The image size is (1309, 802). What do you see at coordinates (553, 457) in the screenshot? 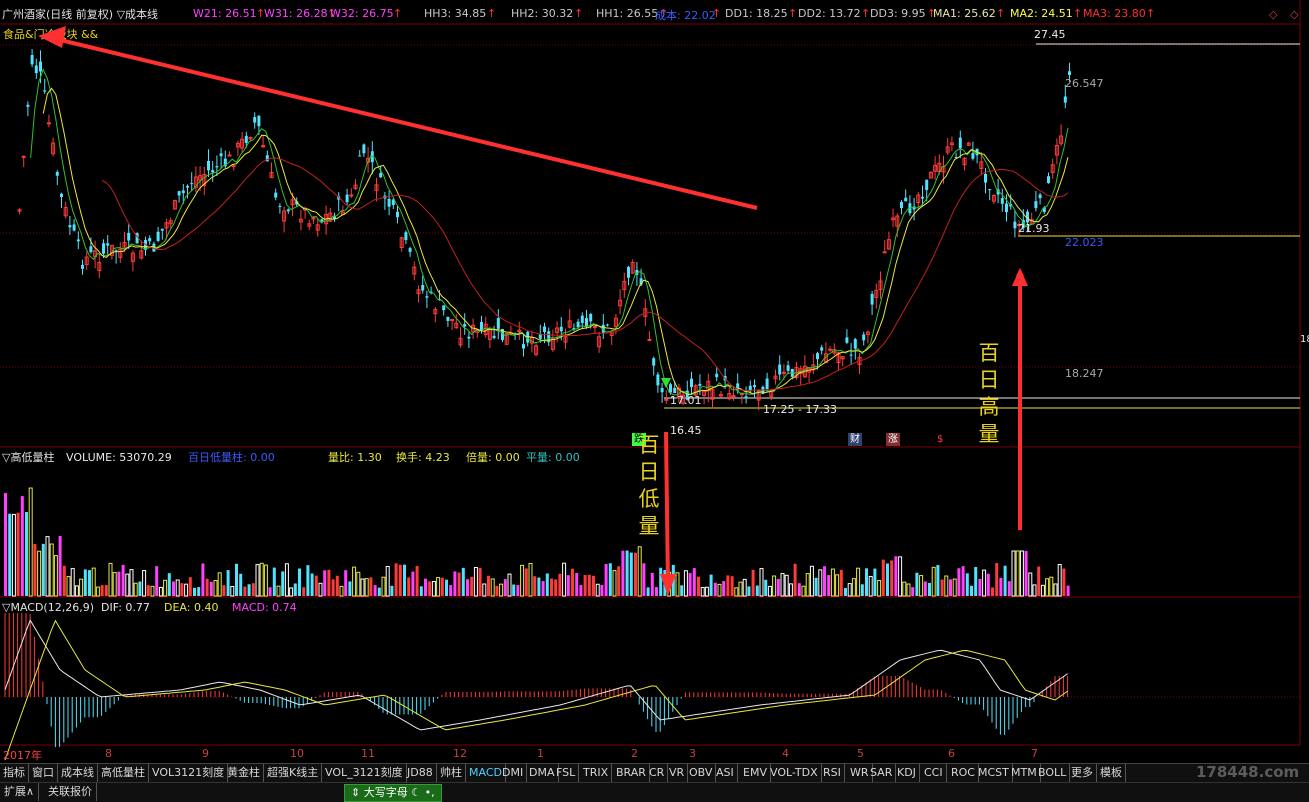
I see `flat-volume: 平量: 0.00` at bounding box center [553, 457].